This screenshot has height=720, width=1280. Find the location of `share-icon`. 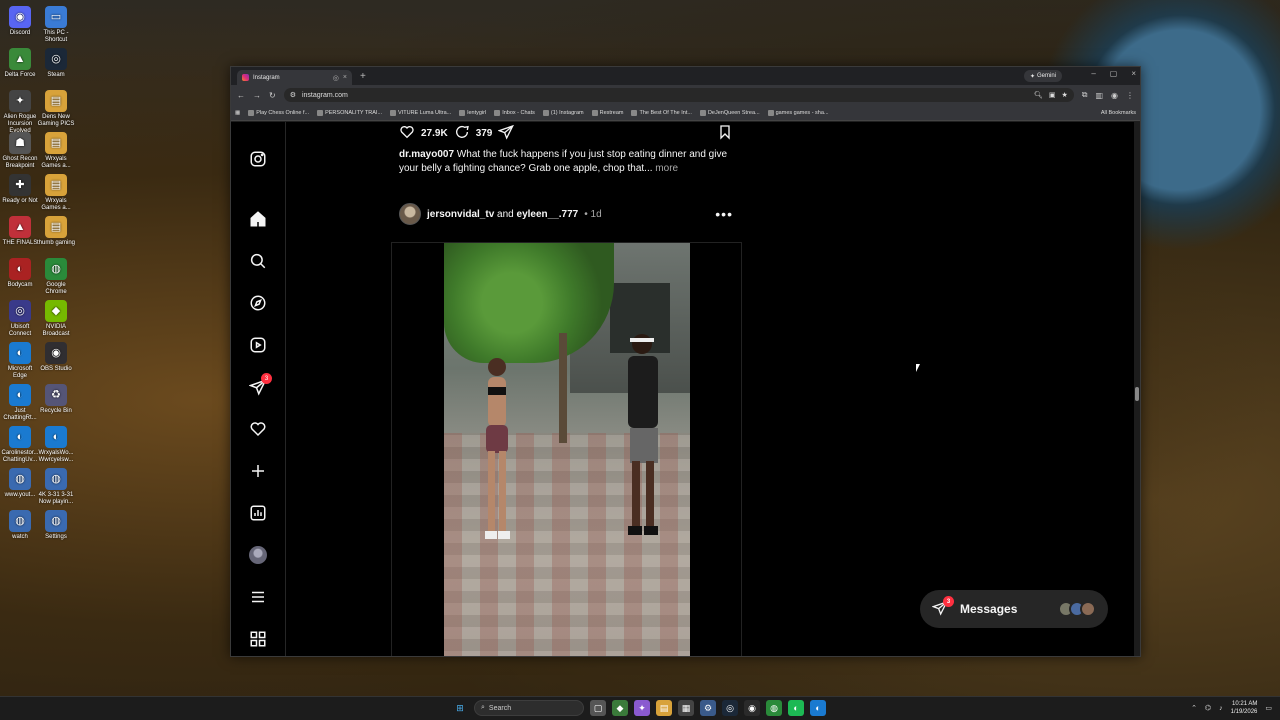

share-icon is located at coordinates (506, 133).